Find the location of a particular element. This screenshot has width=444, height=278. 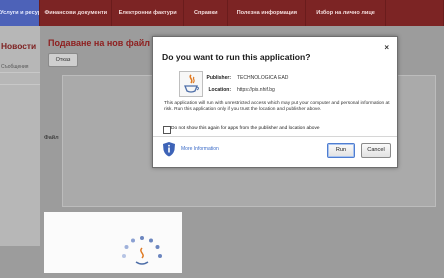

sidebar-title: Новости is located at coordinates (19, 46).